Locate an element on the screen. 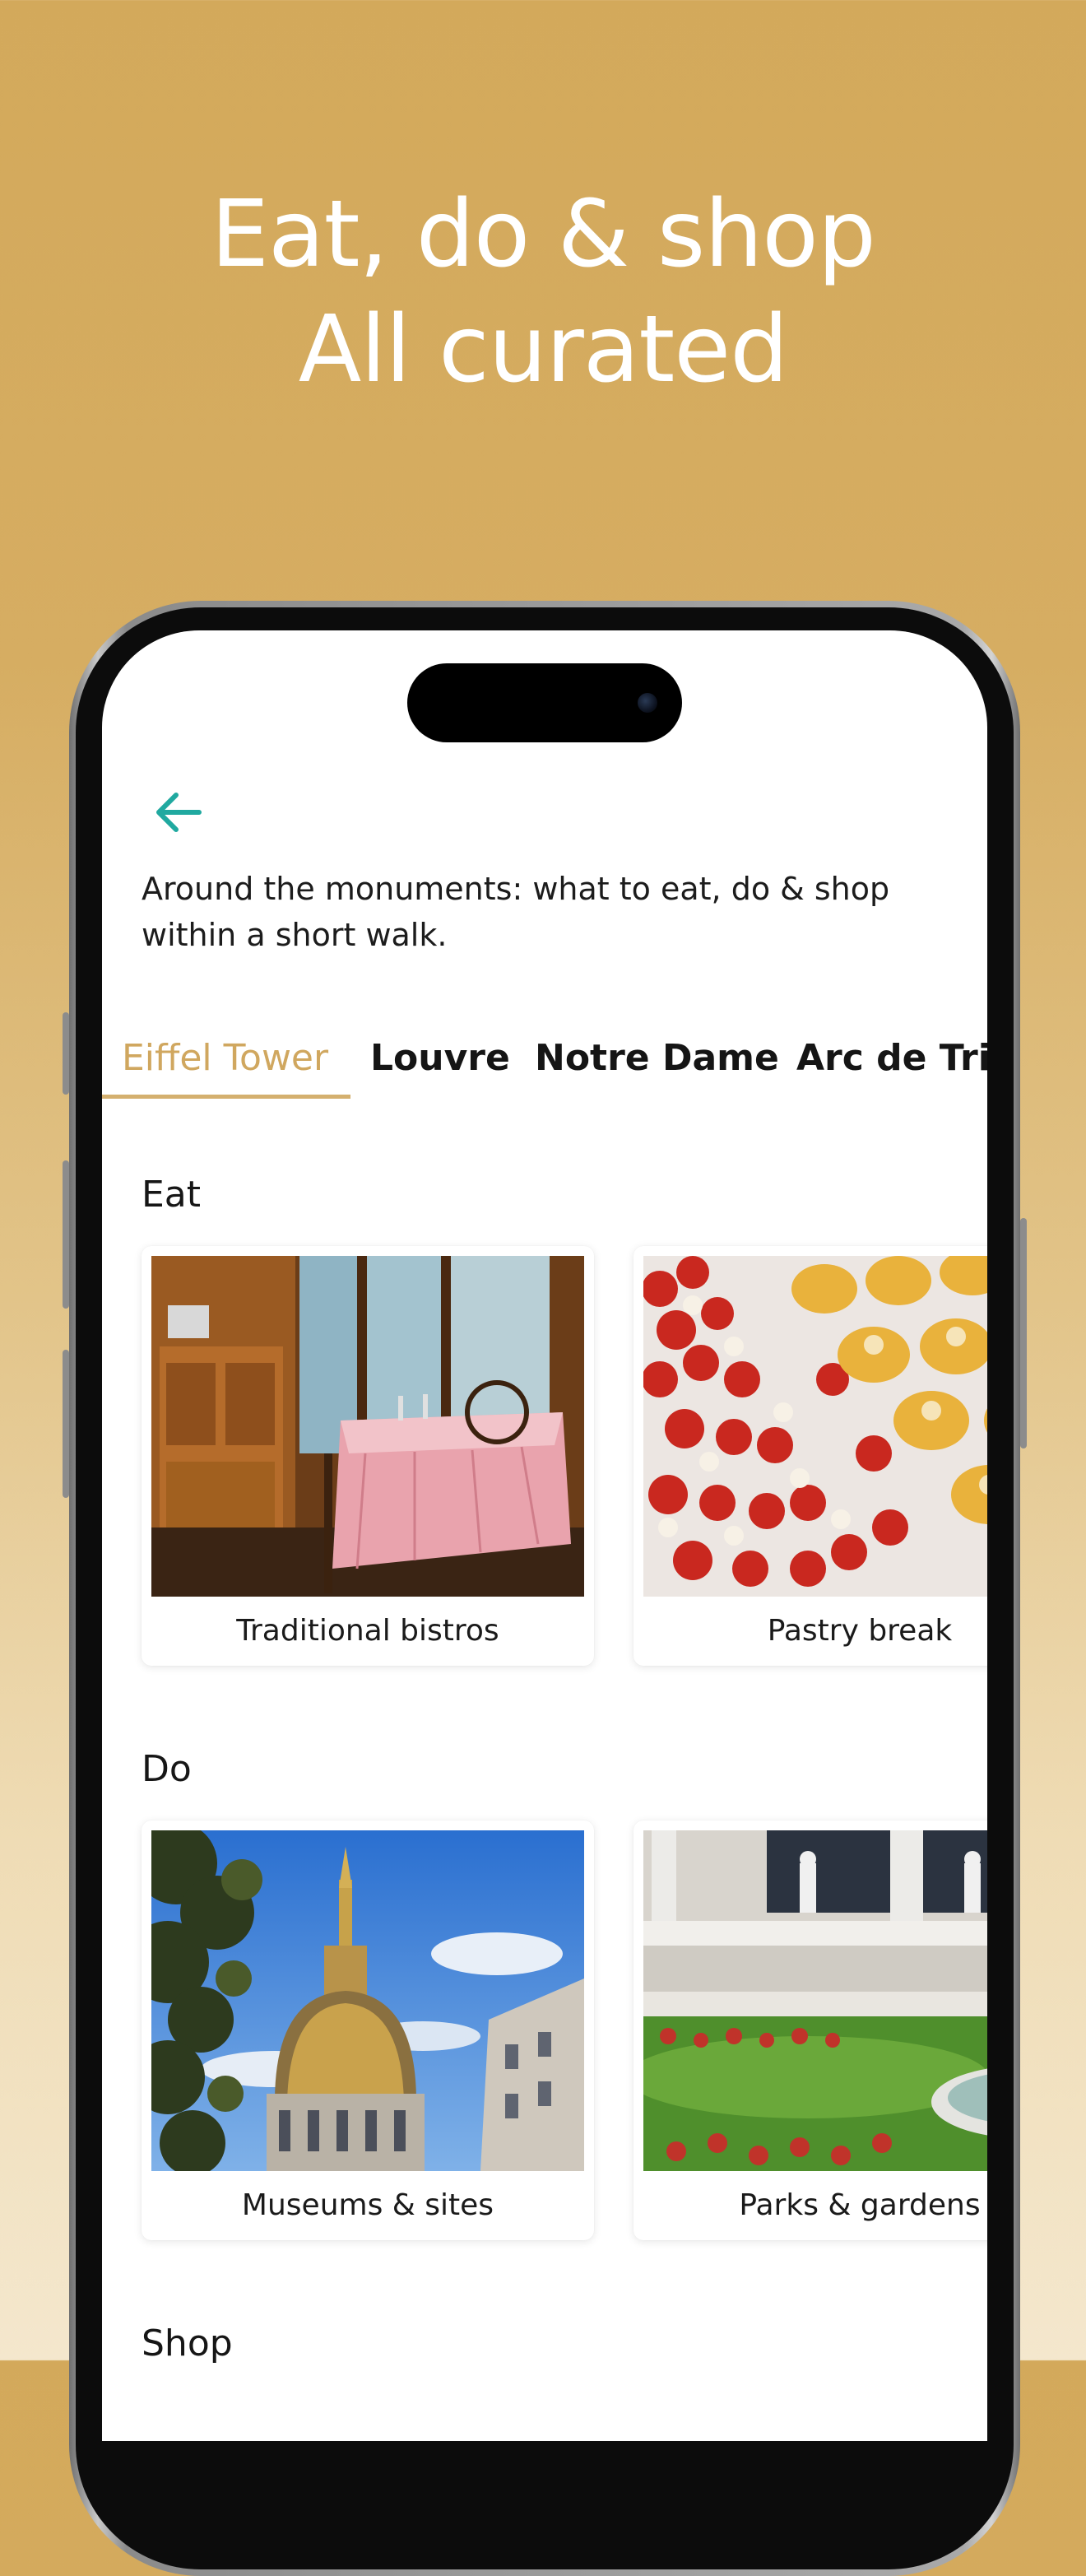  tab-arc-de-triomphe: Arc de Triomphe is located at coordinates (891, 1058).